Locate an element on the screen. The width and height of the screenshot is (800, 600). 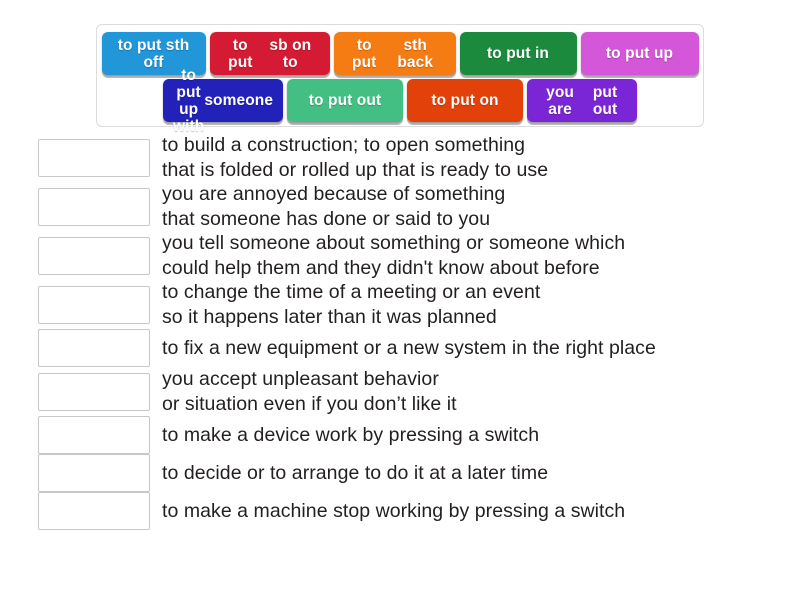
word-tile: to put up is located at coordinates (639, 53).